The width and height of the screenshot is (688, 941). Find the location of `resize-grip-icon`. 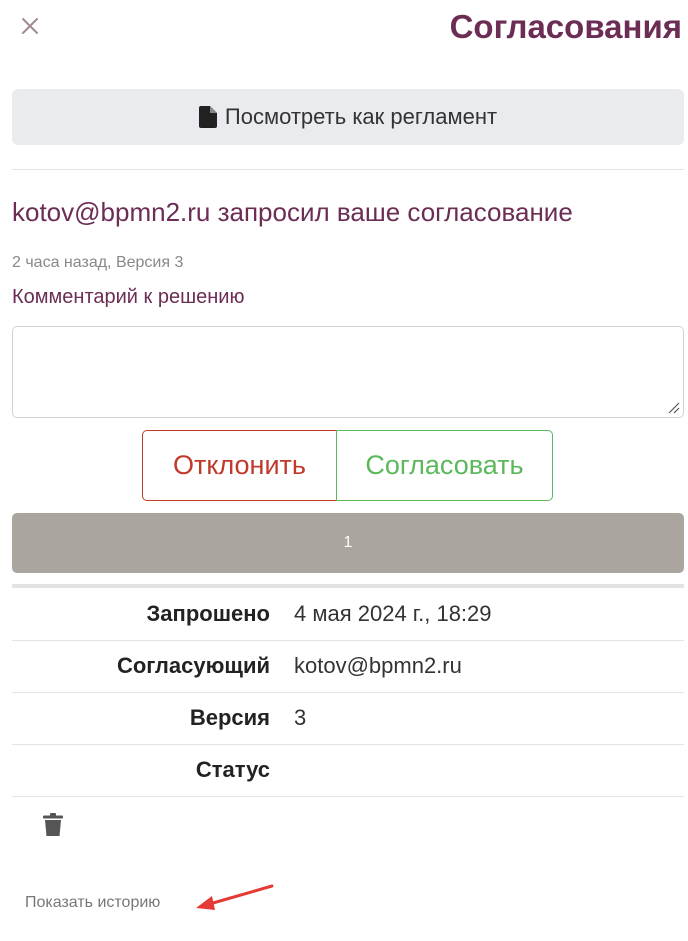

resize-grip-icon is located at coordinates (673, 407).